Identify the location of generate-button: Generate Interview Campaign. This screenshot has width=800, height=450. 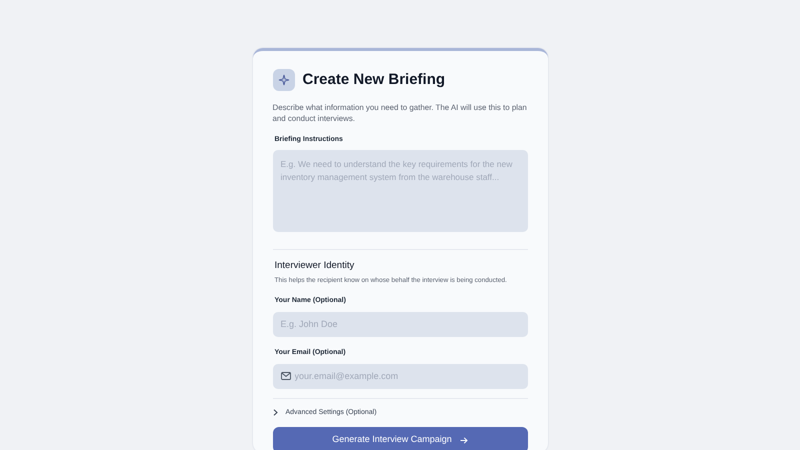
(400, 438).